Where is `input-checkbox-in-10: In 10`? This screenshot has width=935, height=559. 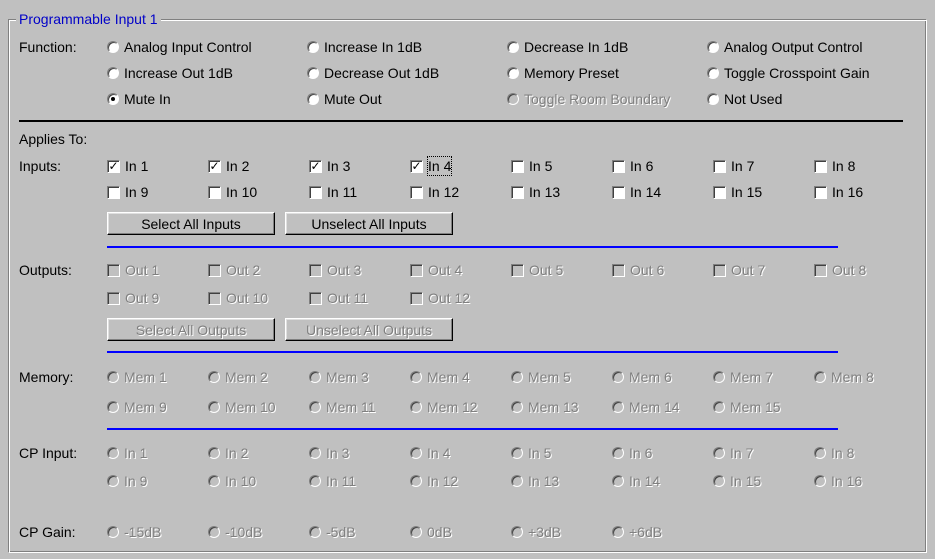
input-checkbox-in-10: In 10 is located at coordinates (232, 192).